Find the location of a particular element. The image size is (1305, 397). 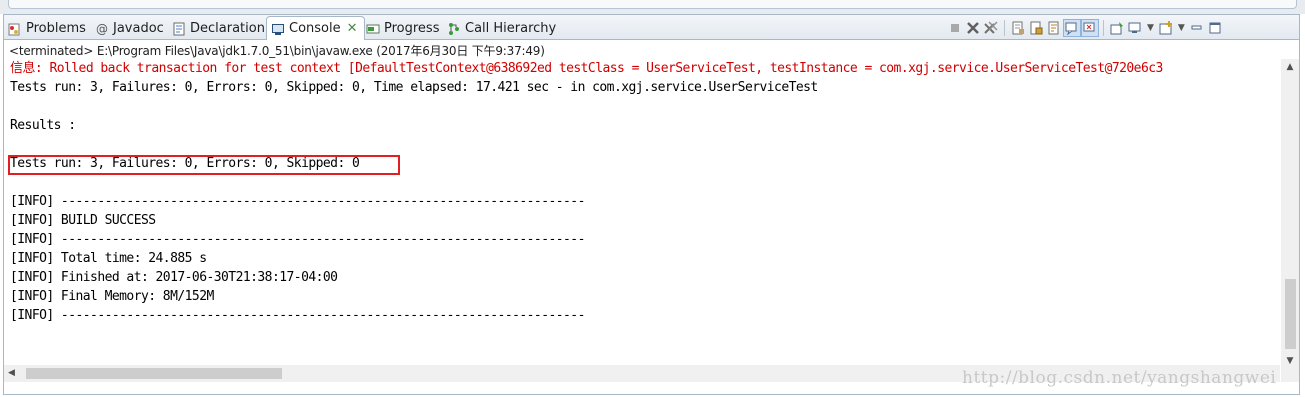

vertical-scrollbar: ▲ ▼ is located at coordinates (1290, 214).